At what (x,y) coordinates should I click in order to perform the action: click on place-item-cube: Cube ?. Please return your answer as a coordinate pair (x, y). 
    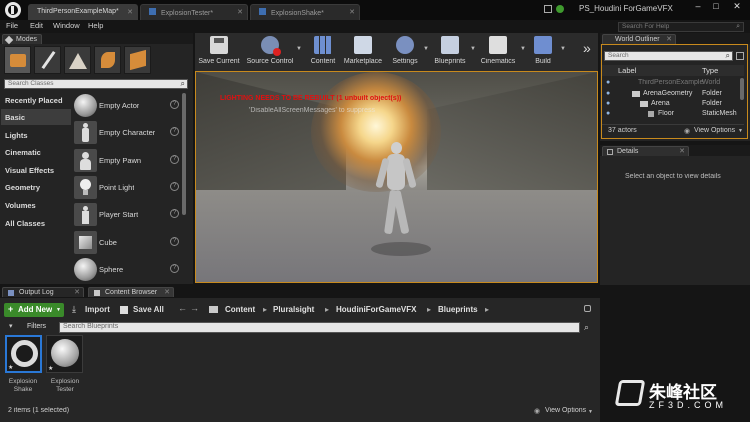
    Looking at the image, I should click on (128, 243).